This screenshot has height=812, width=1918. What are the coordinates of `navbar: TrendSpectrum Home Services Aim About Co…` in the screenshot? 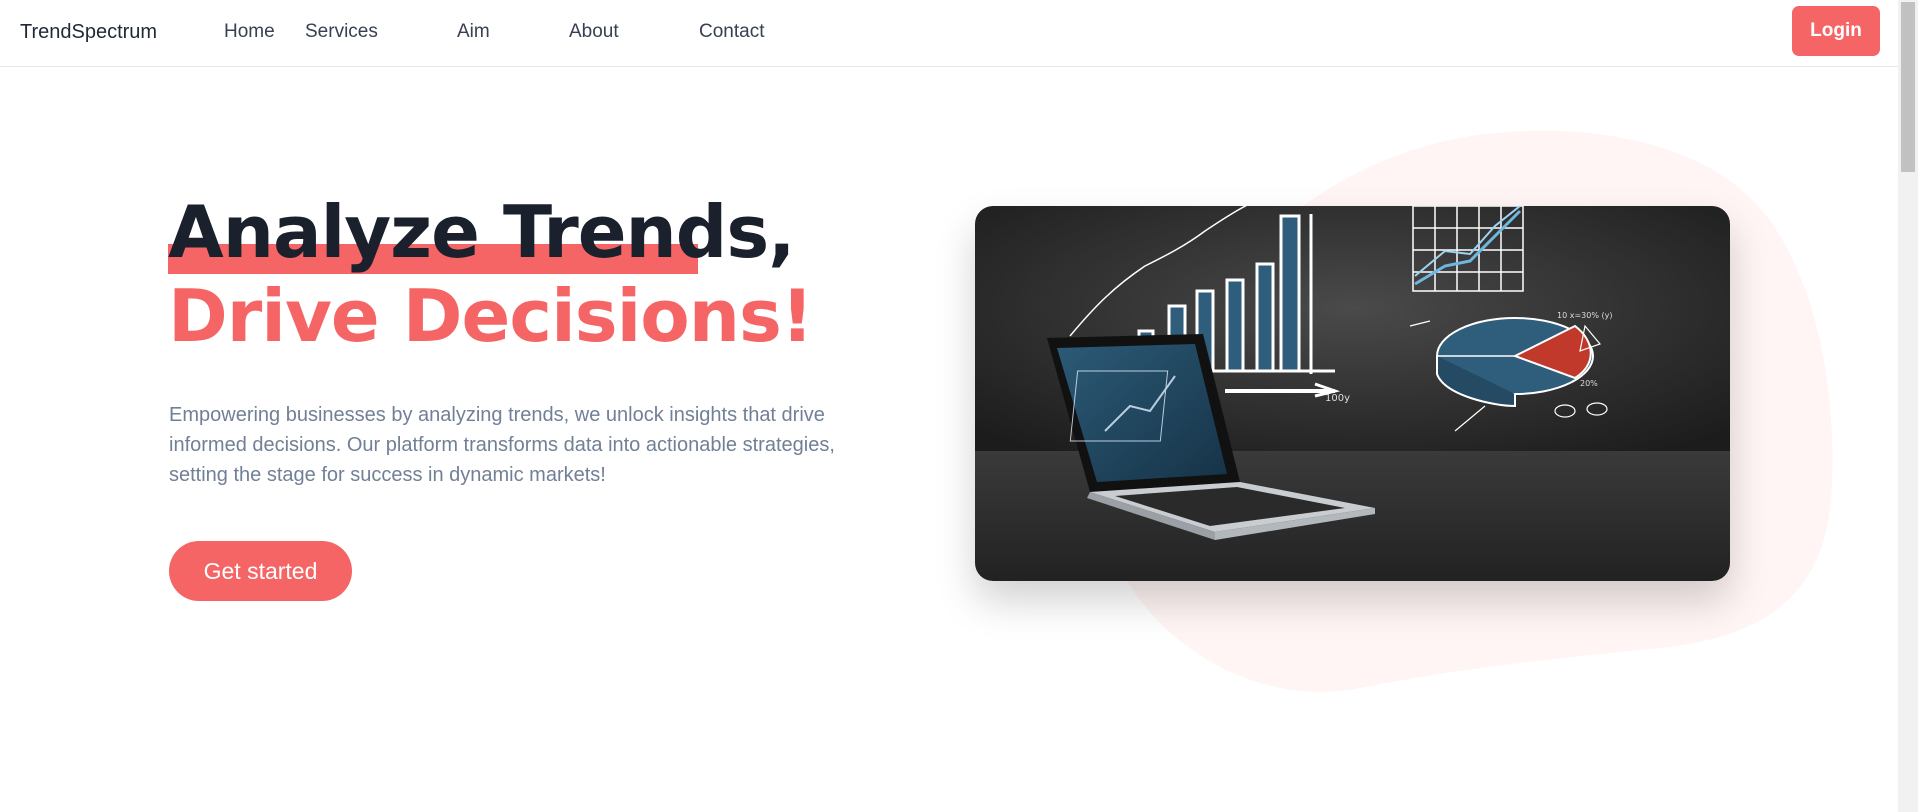 It's located at (949, 33).